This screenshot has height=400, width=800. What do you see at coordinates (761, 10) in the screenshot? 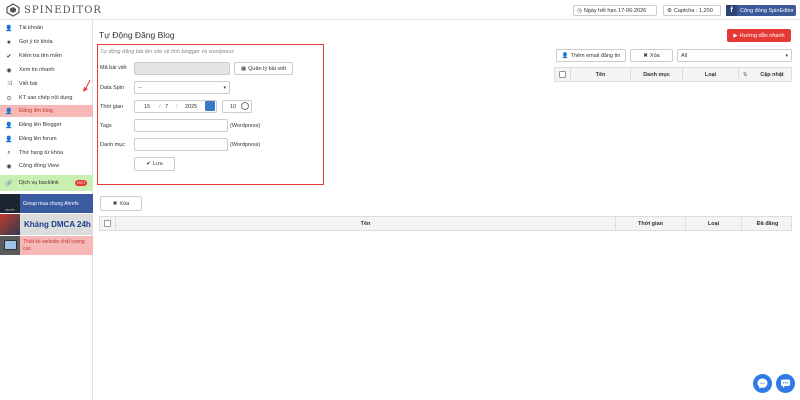
I see `facebook-community-button: f Cộng đồng SpinEditor` at bounding box center [761, 10].